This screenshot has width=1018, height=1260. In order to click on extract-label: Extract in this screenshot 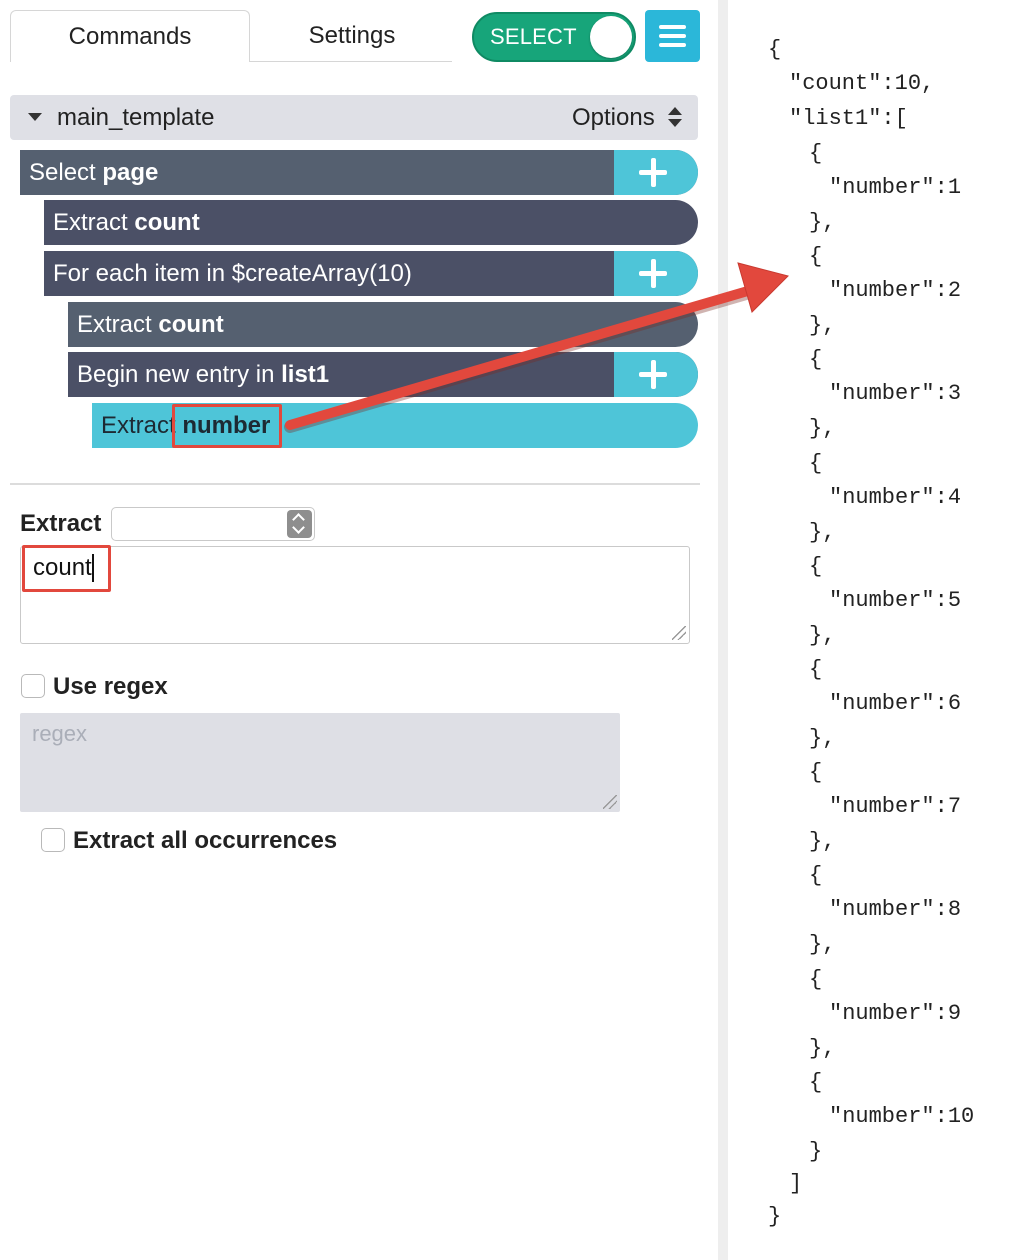, I will do `click(61, 523)`.